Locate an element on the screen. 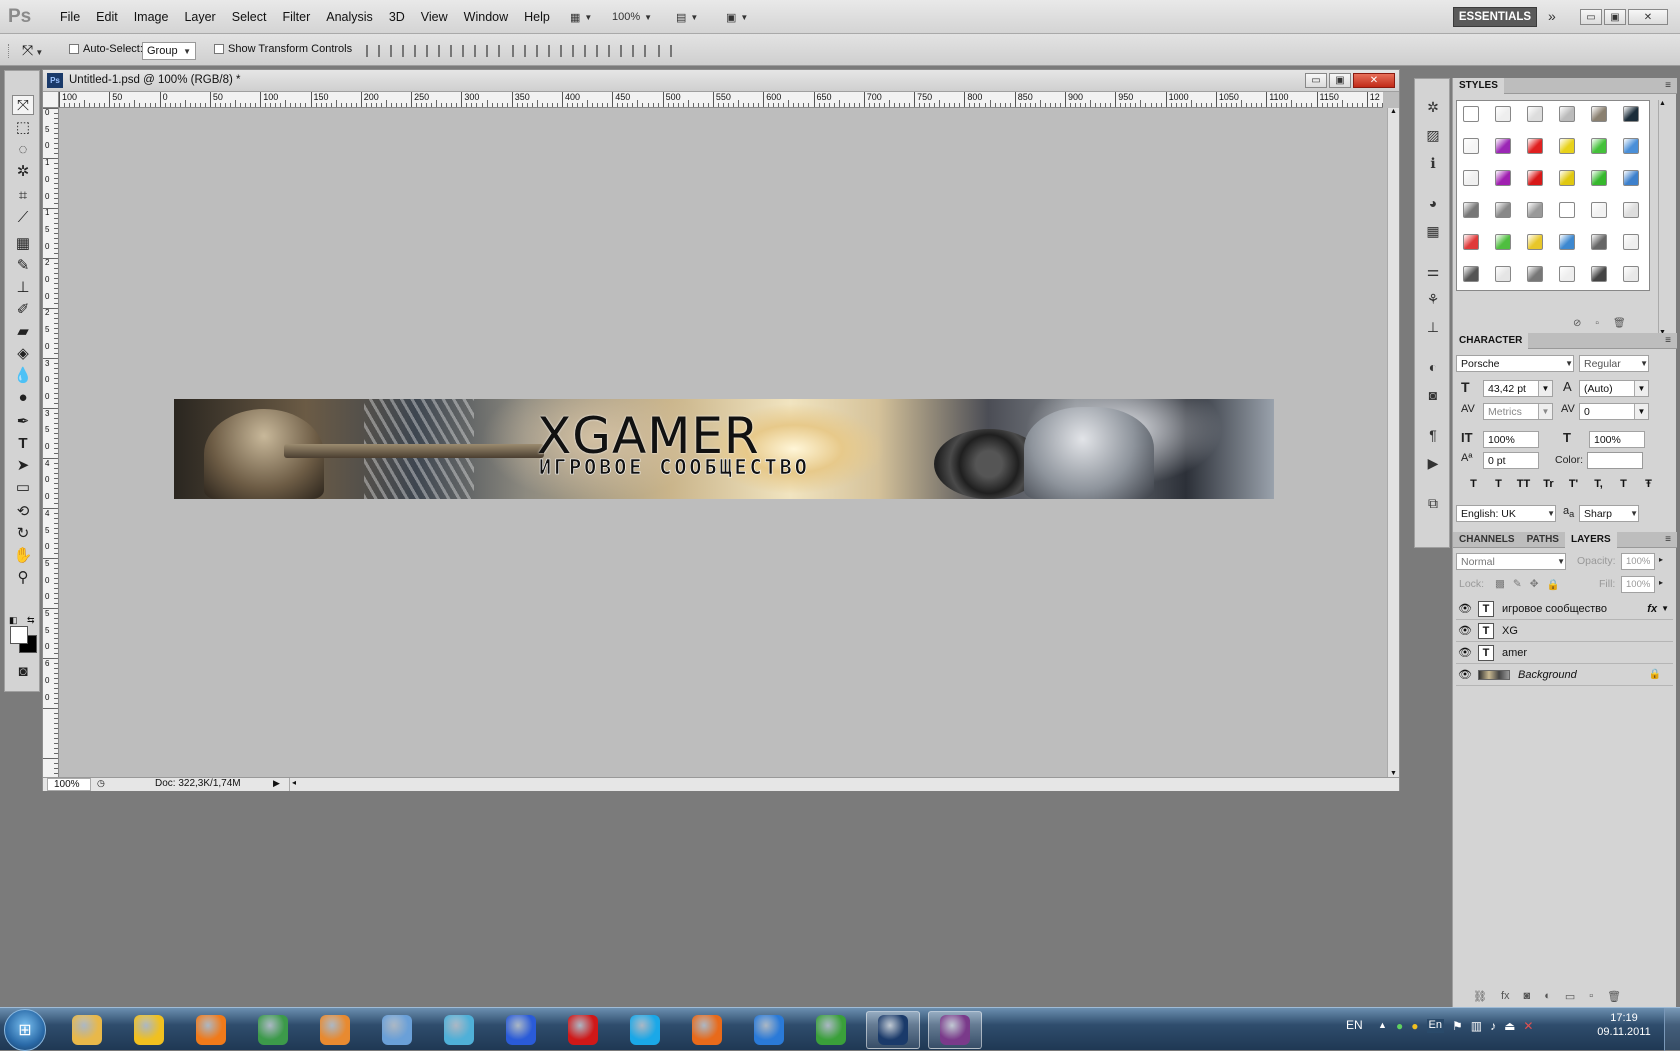  delete-style-icon: 🗑 is located at coordinates (1619, 323).